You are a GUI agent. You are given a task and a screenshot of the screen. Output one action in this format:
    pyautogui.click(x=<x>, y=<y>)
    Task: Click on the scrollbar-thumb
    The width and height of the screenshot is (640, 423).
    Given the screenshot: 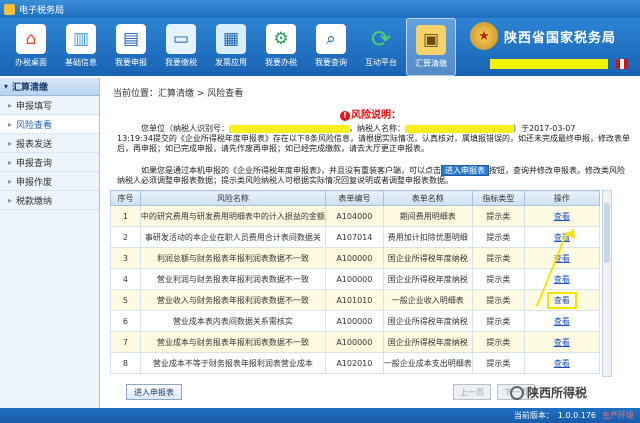 What is the action you would take?
    pyautogui.click(x=607, y=233)
    